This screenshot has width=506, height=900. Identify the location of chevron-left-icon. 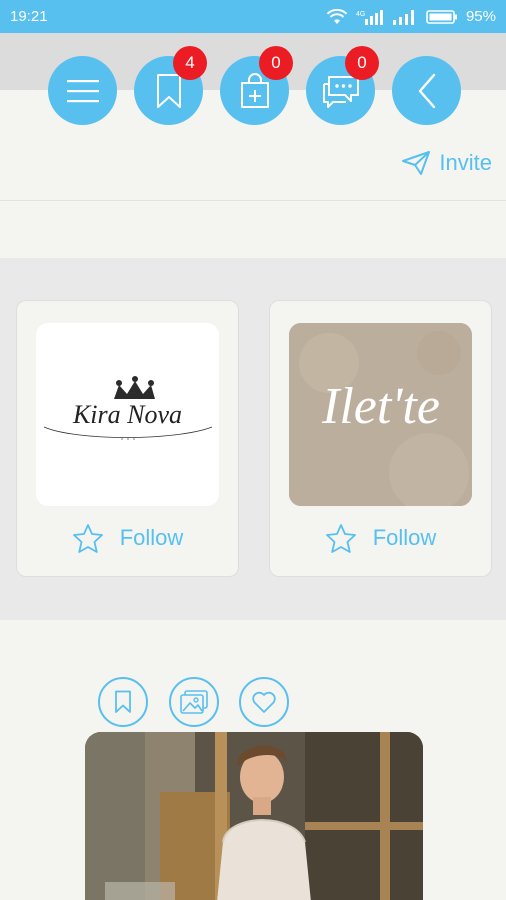
(426, 90).